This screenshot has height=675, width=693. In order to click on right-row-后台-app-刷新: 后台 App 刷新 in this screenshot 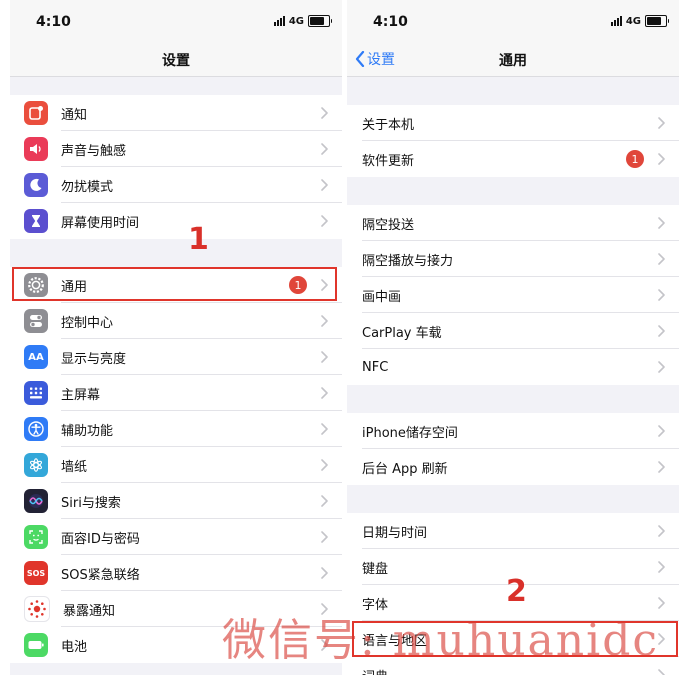, I will do `click(513, 467)`.